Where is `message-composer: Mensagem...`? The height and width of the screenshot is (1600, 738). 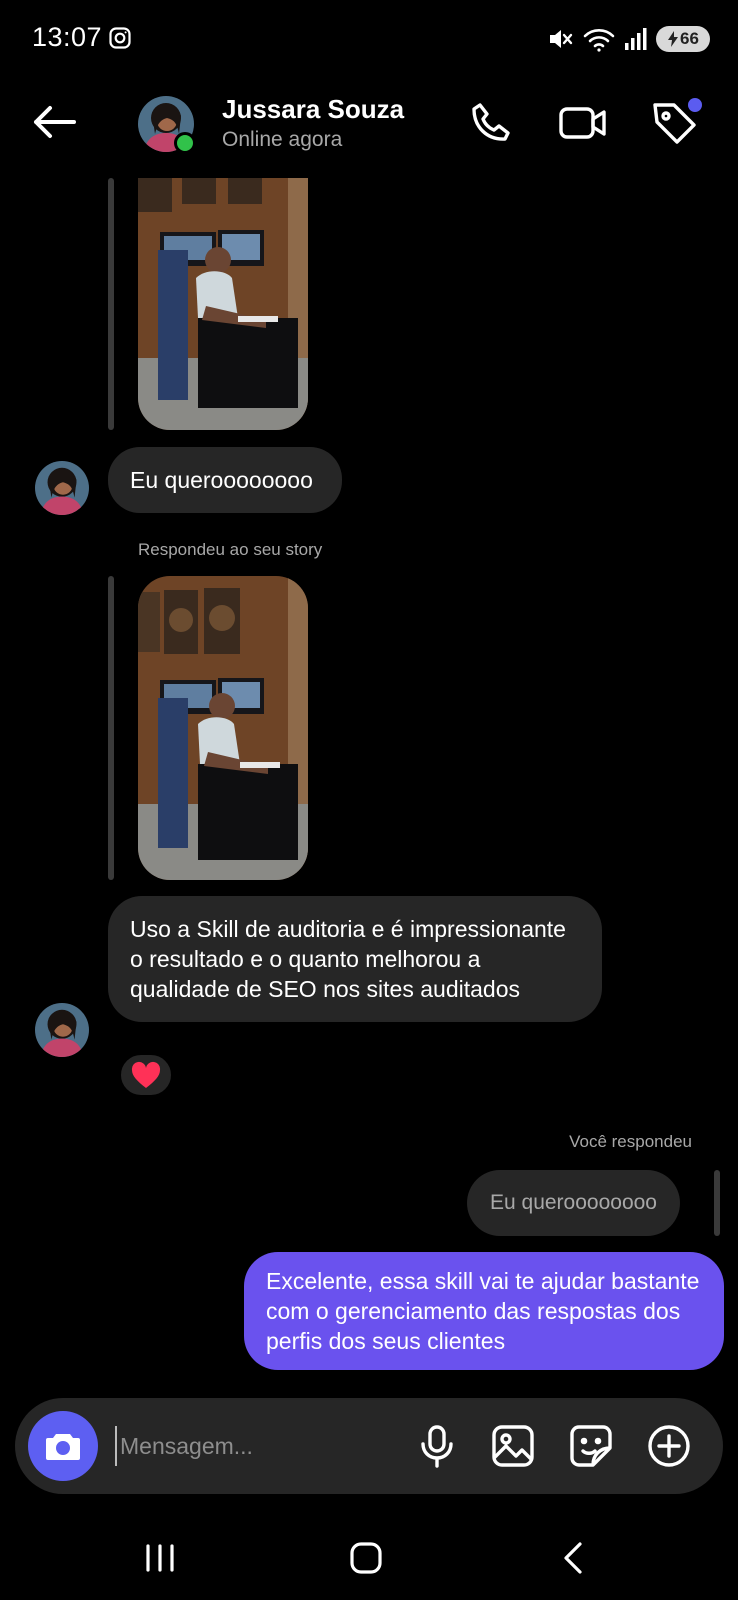
message-composer: Mensagem... is located at coordinates (369, 1446).